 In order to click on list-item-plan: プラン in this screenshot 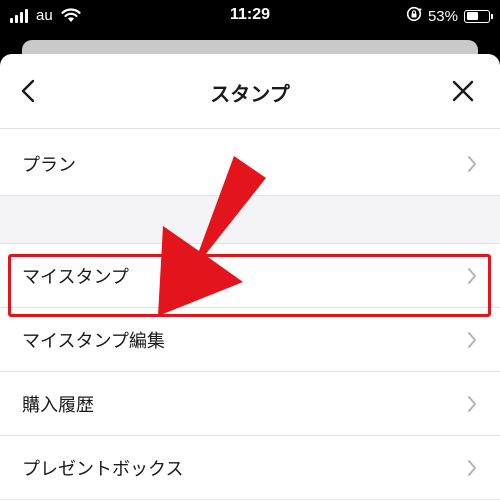, I will do `click(250, 164)`.